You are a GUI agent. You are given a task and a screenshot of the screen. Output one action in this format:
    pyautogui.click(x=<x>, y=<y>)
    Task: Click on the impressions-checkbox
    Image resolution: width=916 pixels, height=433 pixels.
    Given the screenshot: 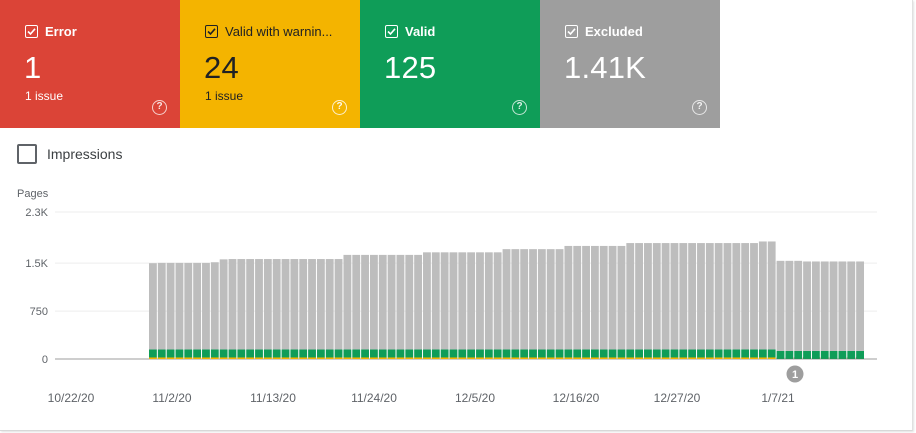 What is the action you would take?
    pyautogui.click(x=27, y=154)
    